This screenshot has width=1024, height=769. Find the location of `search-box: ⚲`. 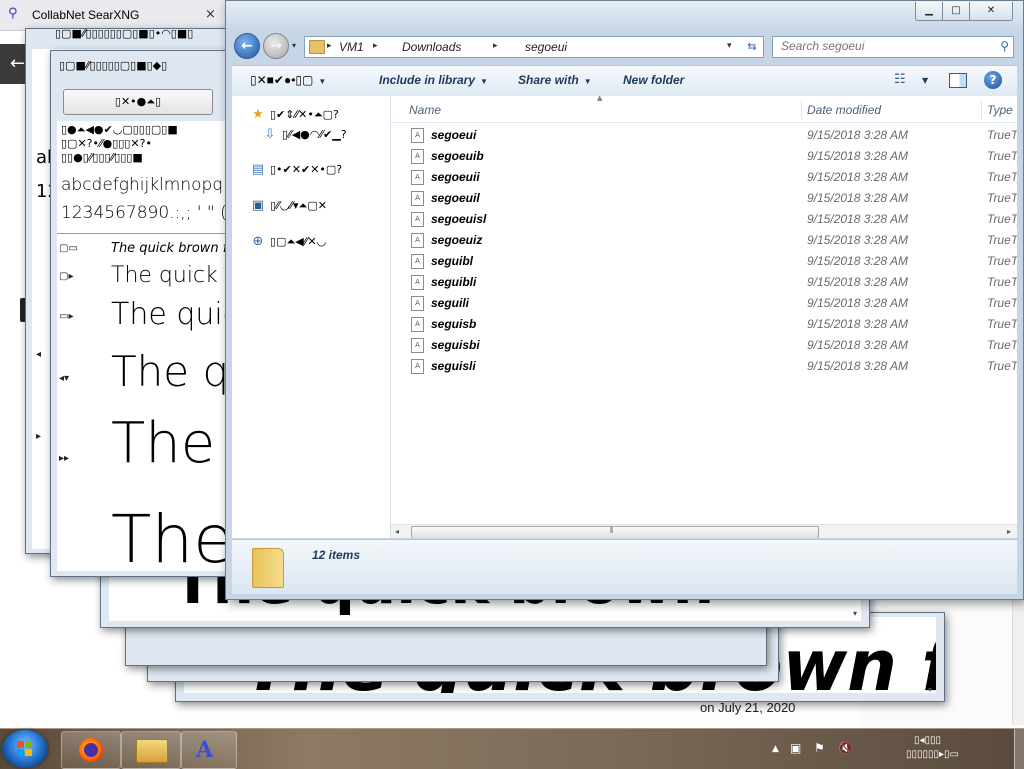

search-box: ⚲ is located at coordinates (893, 47).